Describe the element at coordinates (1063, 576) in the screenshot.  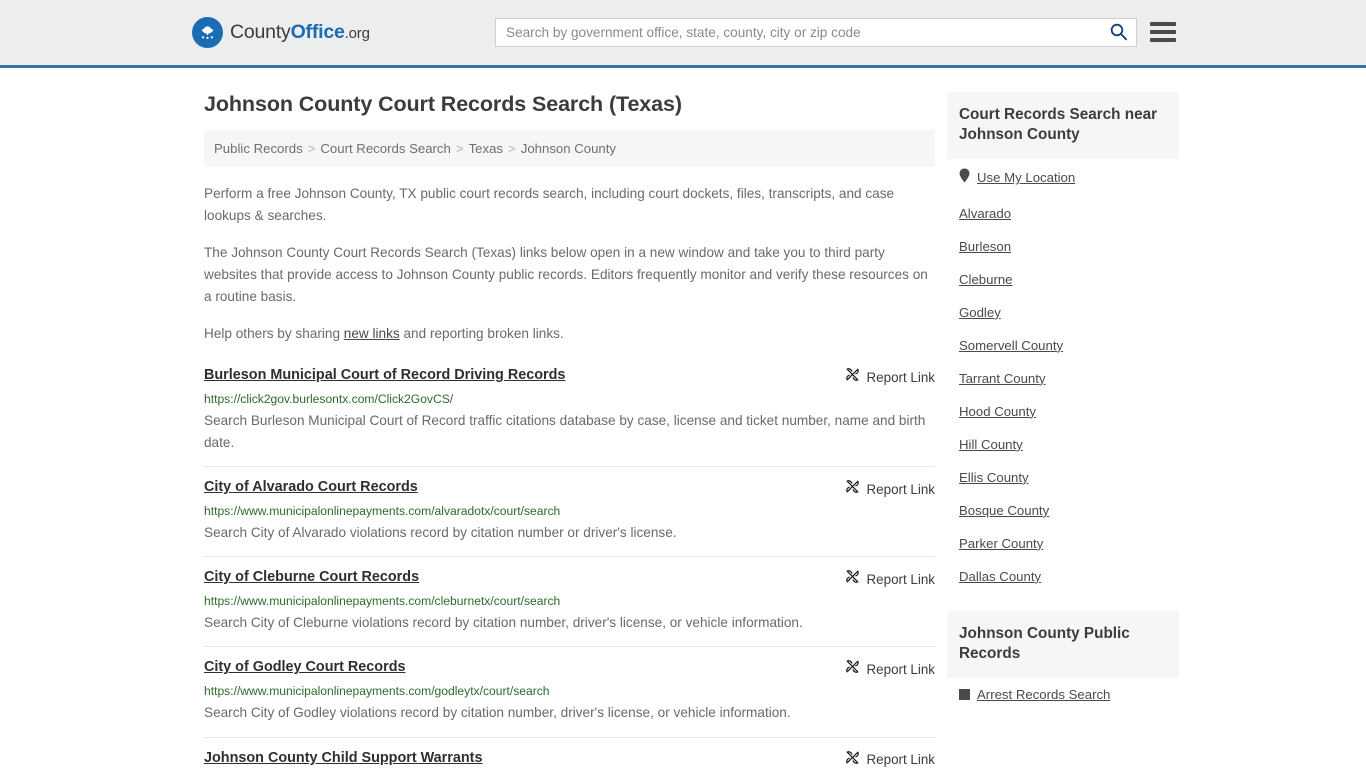
I see `sidebar-item-dallas-county: Dallas County` at that location.